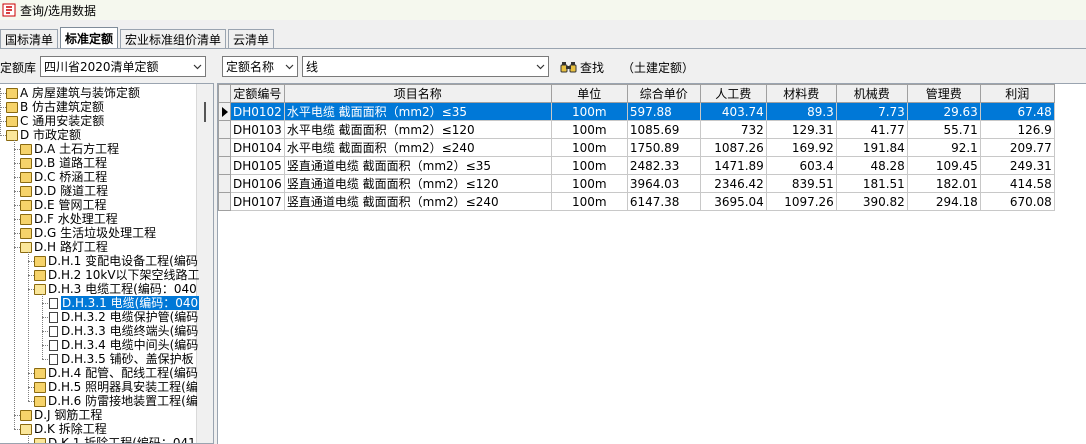  Describe the element at coordinates (871, 147) in the screenshot. I see `cell-machine-cost: 191.84` at that location.